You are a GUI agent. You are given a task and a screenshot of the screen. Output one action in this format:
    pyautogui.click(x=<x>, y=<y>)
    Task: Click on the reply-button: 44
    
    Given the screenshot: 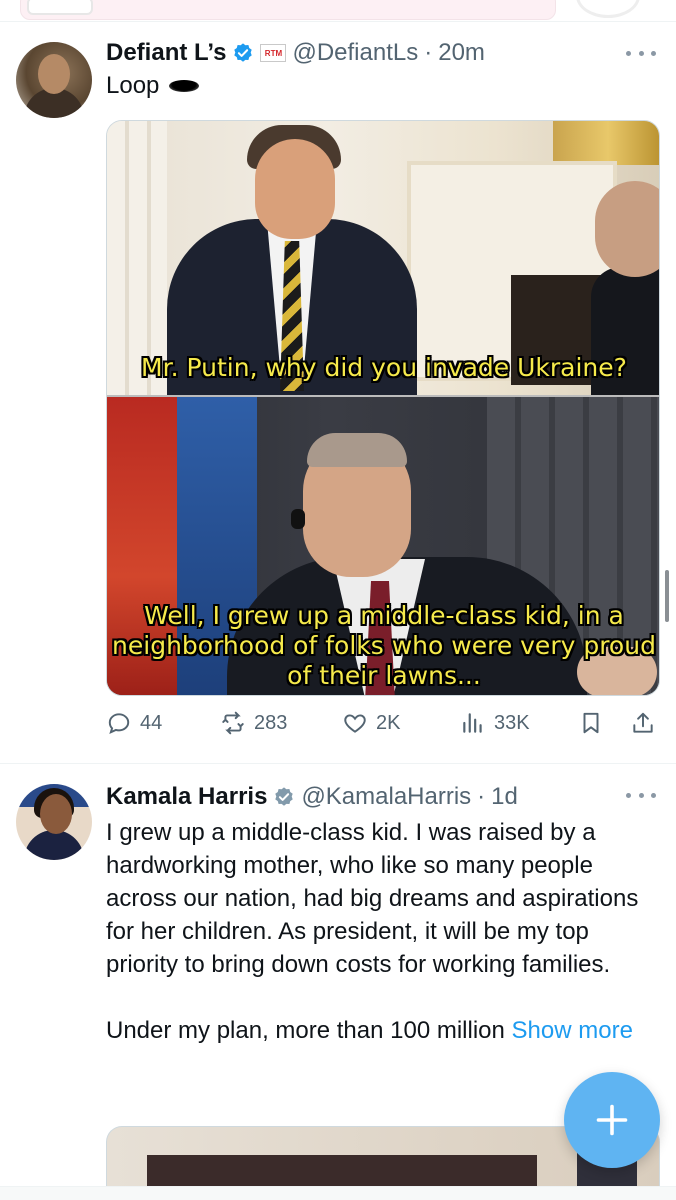 What is the action you would take?
    pyautogui.click(x=134, y=723)
    